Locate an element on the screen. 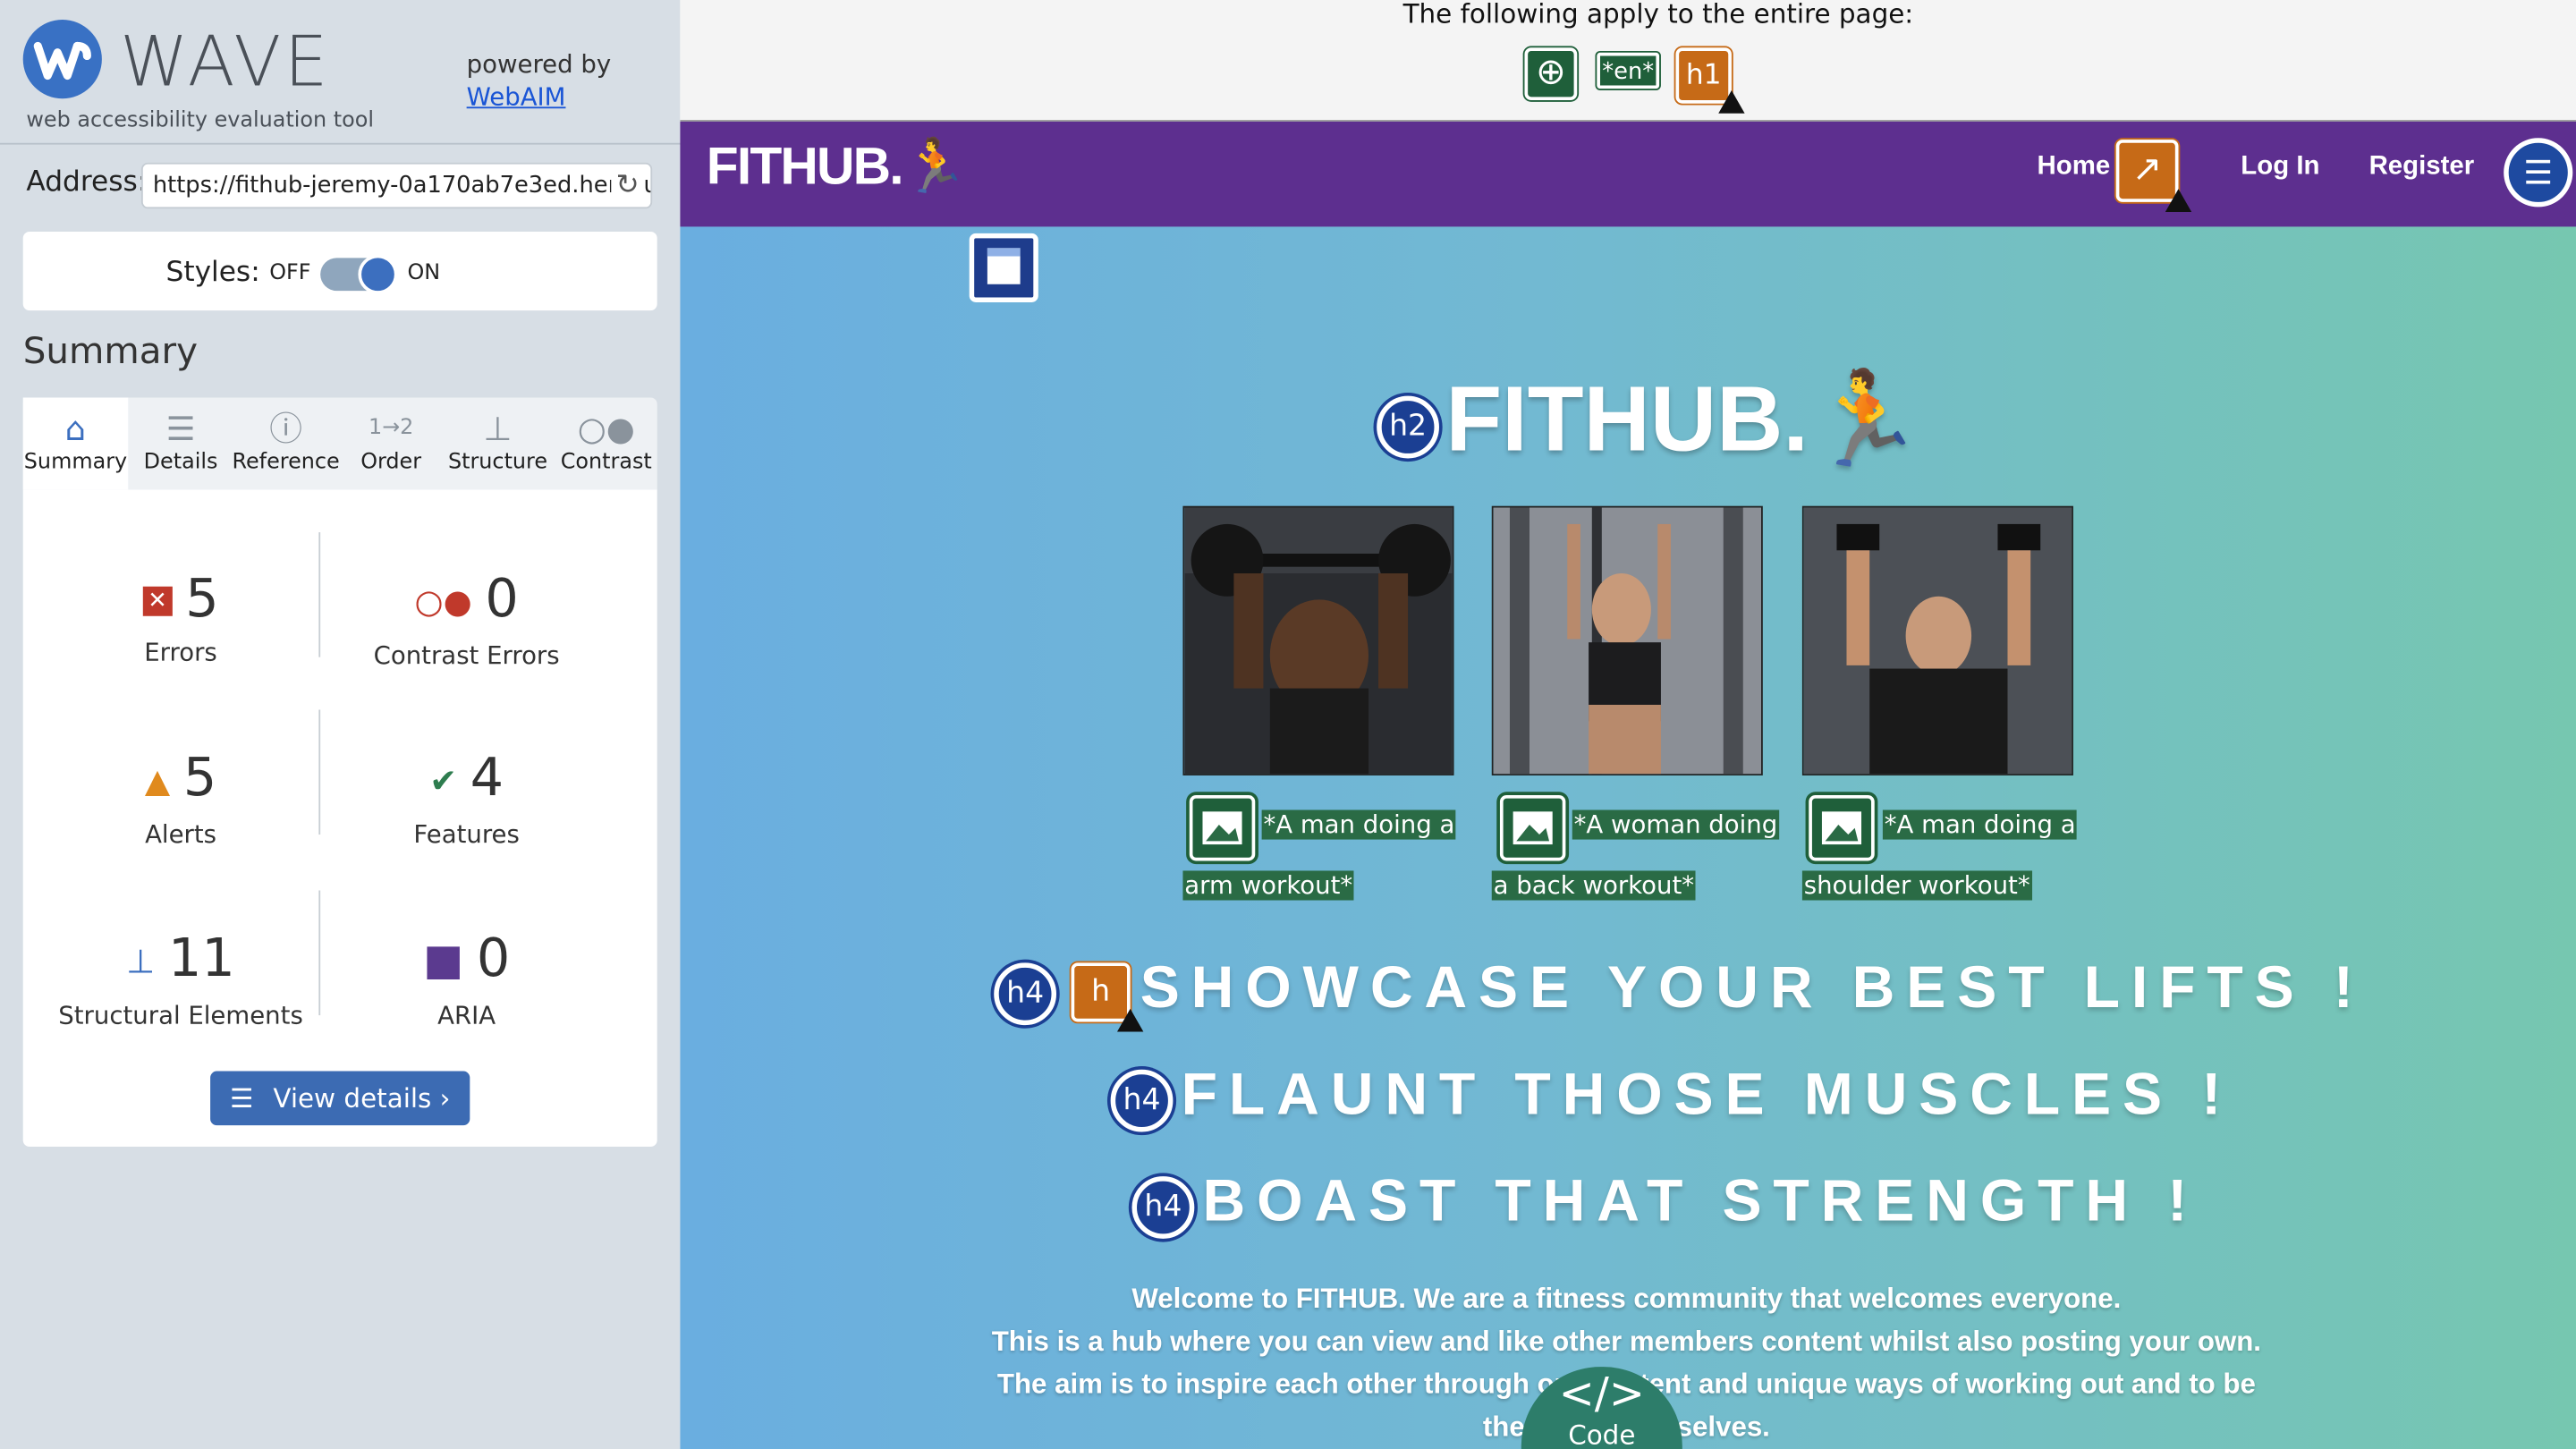  brand-logo: FITHUB.🏃 is located at coordinates (837, 166).